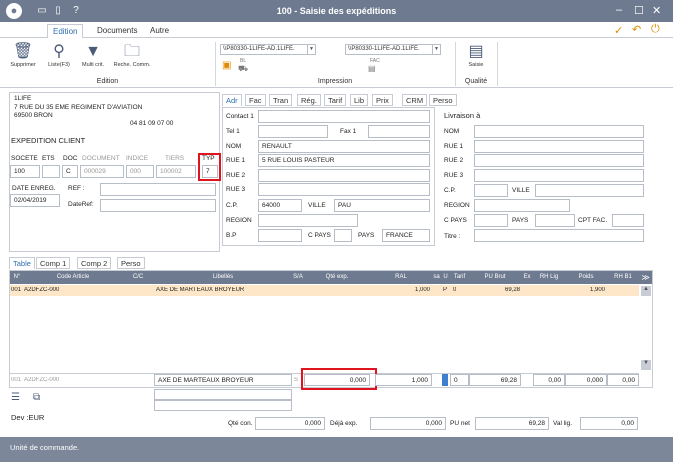  Describe the element at coordinates (335, 100) in the screenshot. I see `tab-tarif: Tarif` at that location.